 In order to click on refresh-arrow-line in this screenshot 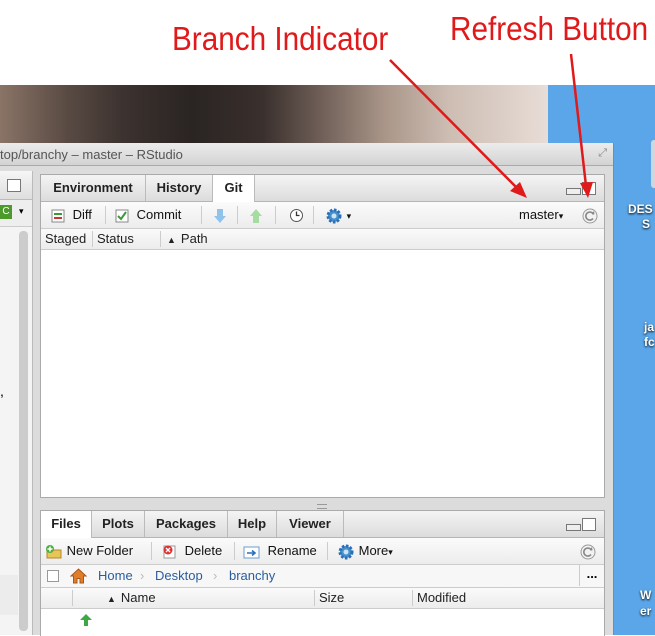, I will do `click(578, 120)`.